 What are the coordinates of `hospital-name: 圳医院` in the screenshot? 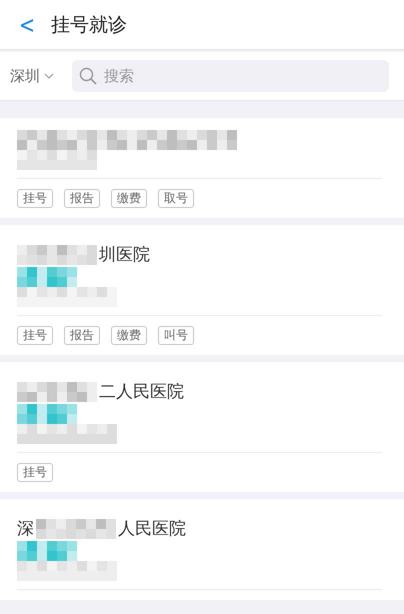 It's located at (124, 255).